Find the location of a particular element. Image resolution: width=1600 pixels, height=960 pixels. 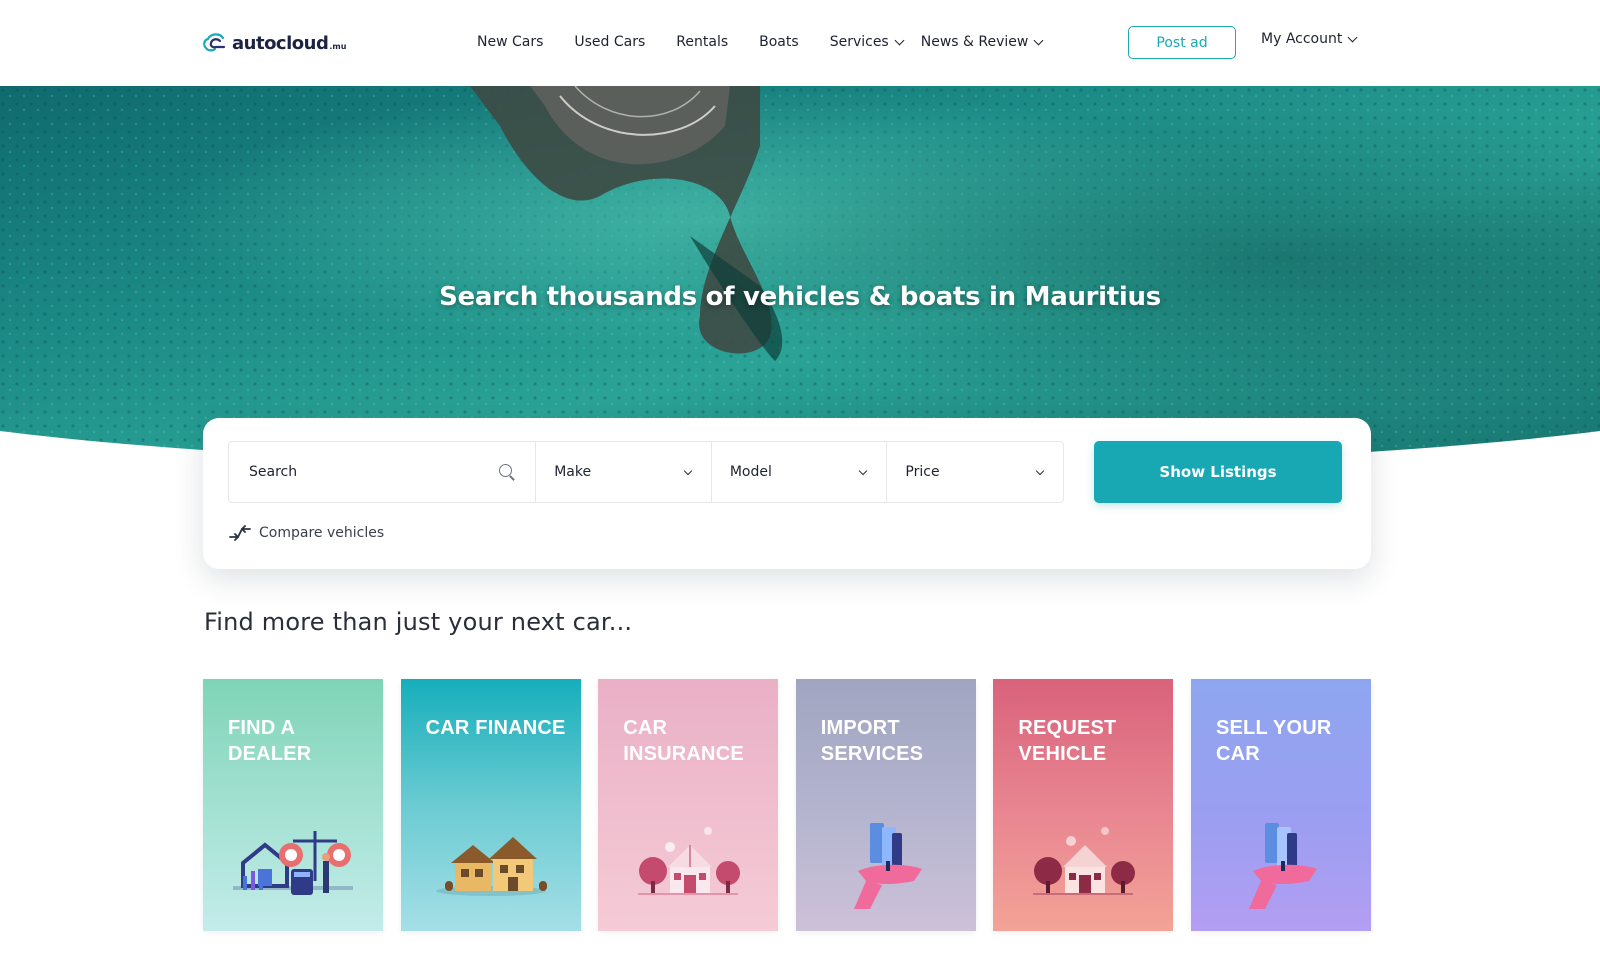

search-filters: Search Make Model Price is located at coordinates (646, 472).